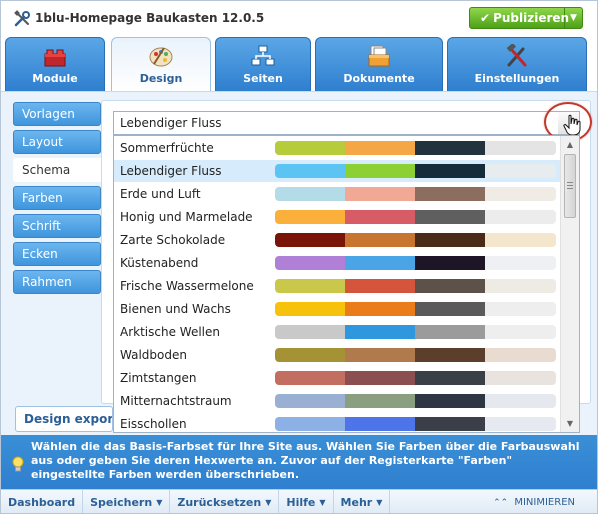  I want to click on sidebar-item-farben: Farben, so click(57, 198).